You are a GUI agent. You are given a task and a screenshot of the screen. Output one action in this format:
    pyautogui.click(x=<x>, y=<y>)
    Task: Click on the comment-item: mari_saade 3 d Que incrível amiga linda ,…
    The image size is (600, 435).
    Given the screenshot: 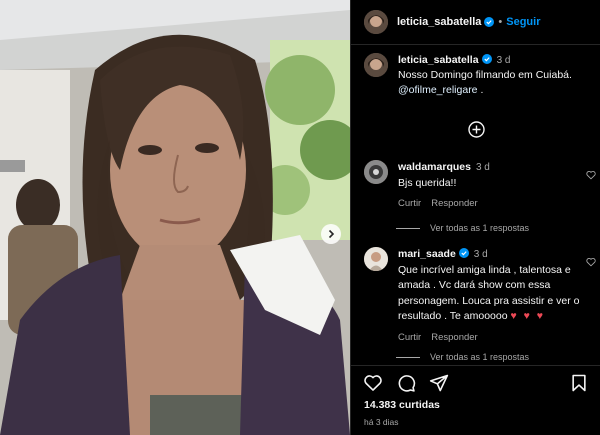 What is the action you would take?
    pyautogui.click(x=480, y=296)
    